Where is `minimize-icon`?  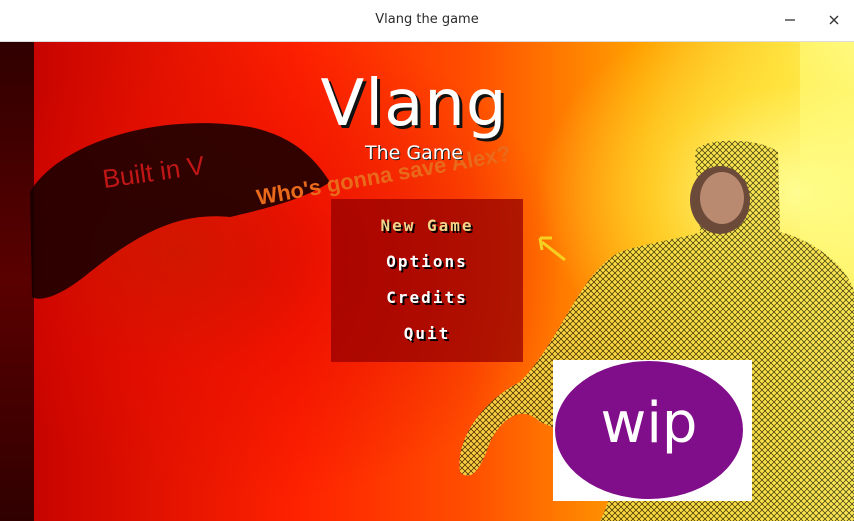
minimize-icon is located at coordinates (790, 20).